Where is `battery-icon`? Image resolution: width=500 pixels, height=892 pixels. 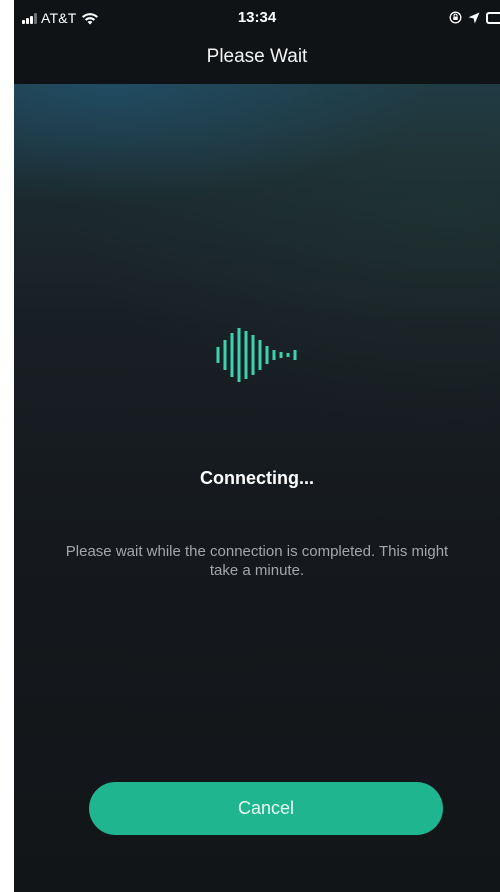 battery-icon is located at coordinates (493, 17).